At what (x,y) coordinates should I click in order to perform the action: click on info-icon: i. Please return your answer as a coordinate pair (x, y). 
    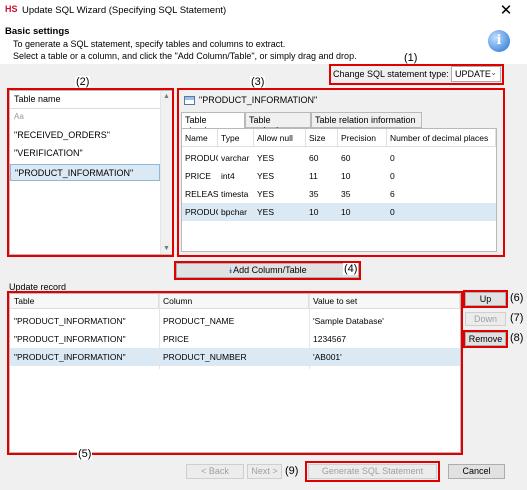
    Looking at the image, I should click on (499, 41).